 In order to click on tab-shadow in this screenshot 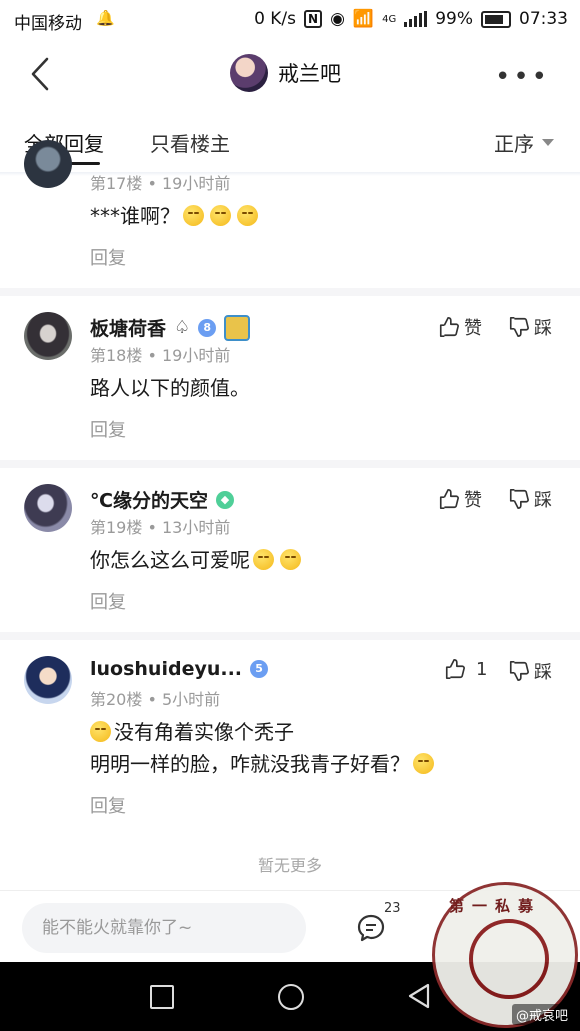, I will do `click(290, 174)`.